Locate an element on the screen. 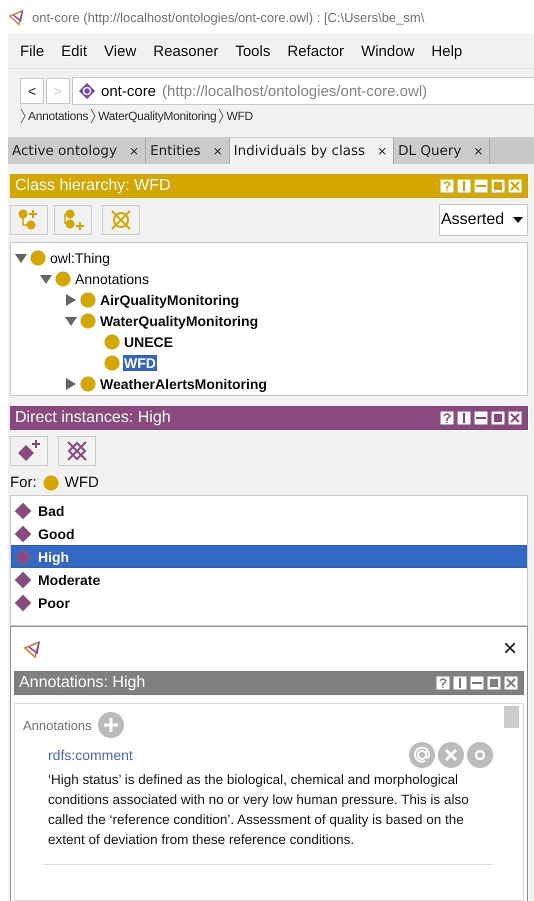  window-title: ont-core (http://localhost/ontologies/ont-core.owl) : [C:\Users\be_sm\ is located at coordinates (228, 17).